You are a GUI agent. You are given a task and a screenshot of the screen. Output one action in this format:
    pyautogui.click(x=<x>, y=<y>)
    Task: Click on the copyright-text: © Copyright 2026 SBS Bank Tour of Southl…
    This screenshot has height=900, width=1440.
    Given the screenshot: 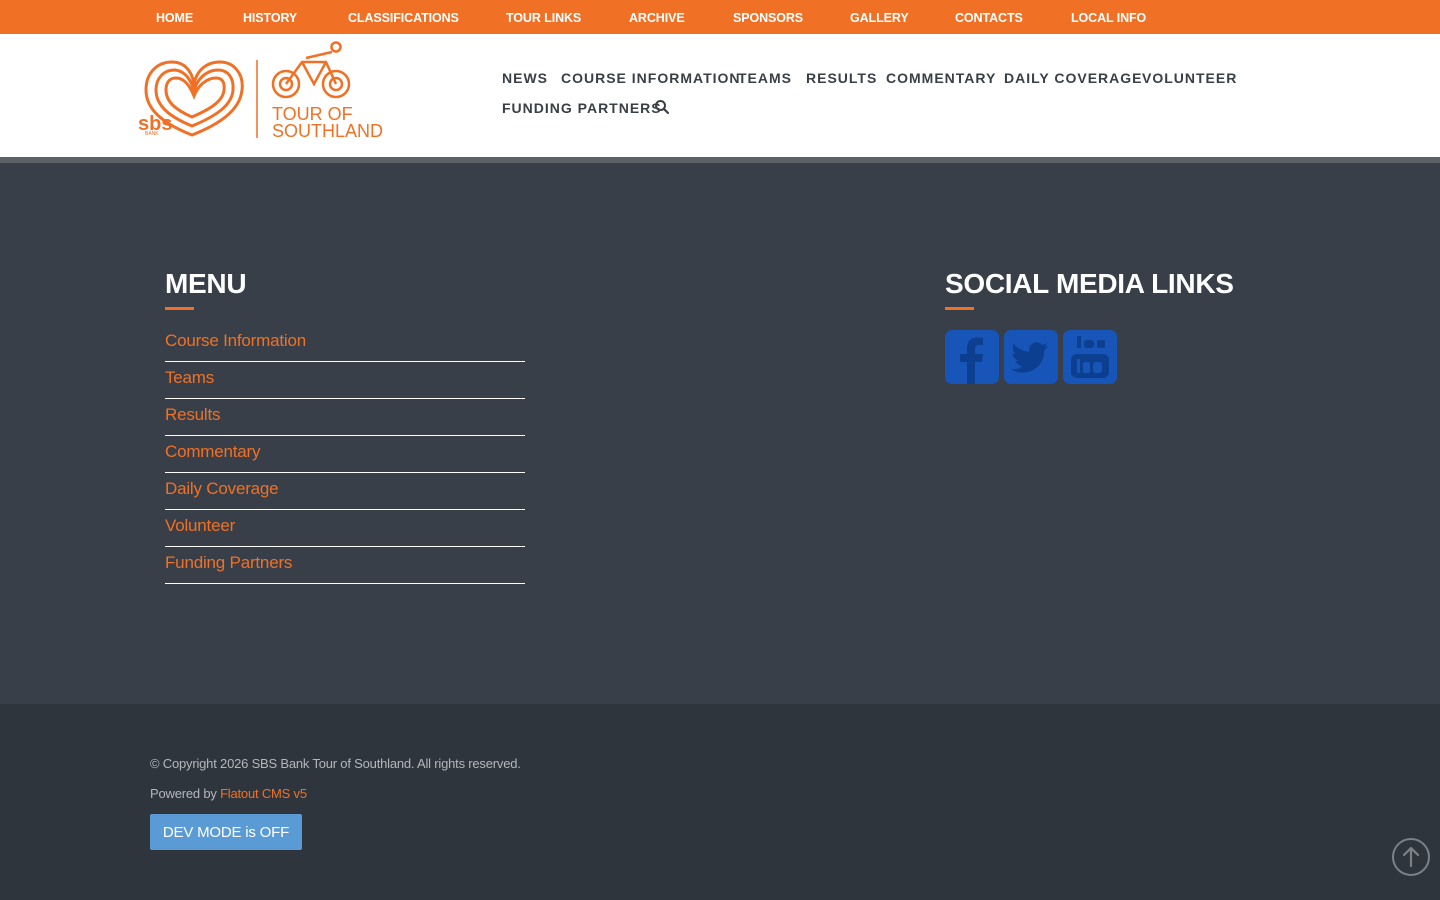 What is the action you would take?
    pyautogui.click(x=335, y=763)
    